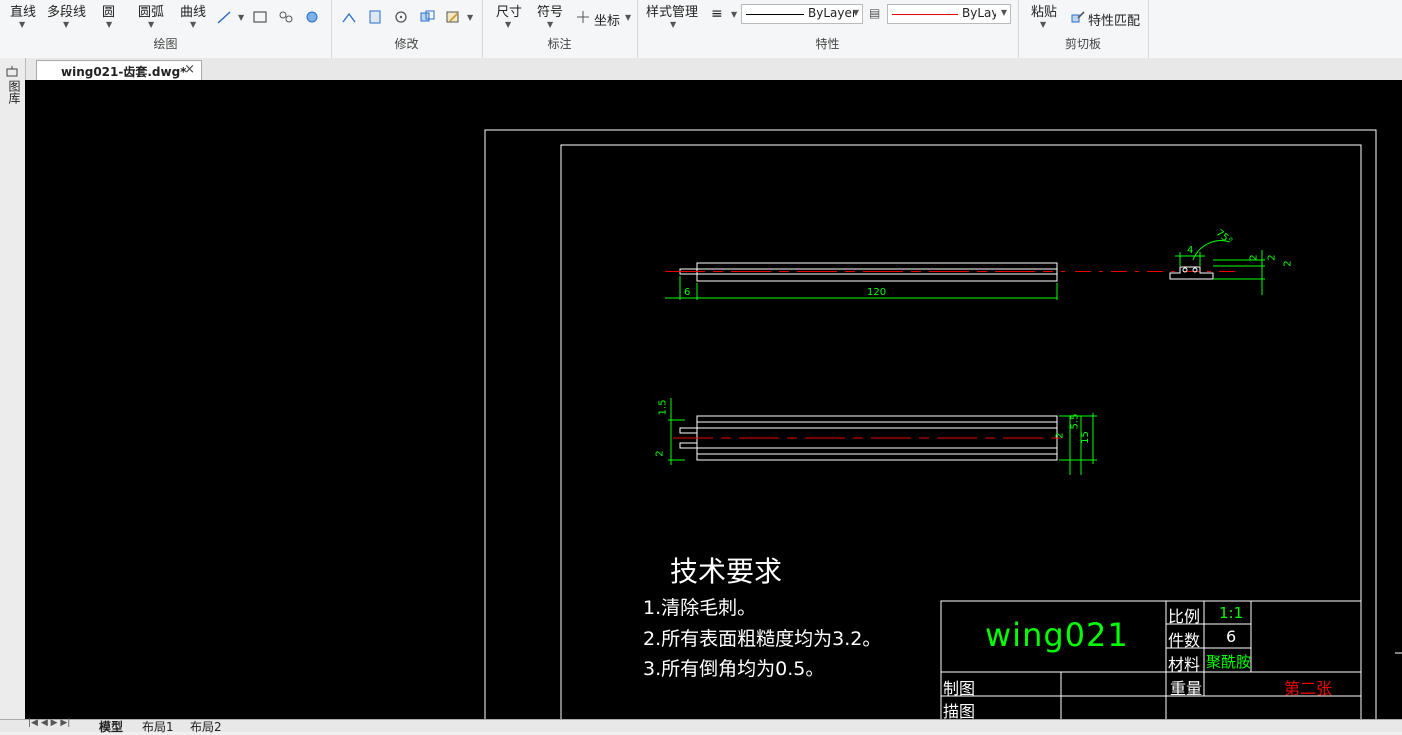 This screenshot has height=735, width=1402. I want to click on circle-button: 圆, so click(108, 10).